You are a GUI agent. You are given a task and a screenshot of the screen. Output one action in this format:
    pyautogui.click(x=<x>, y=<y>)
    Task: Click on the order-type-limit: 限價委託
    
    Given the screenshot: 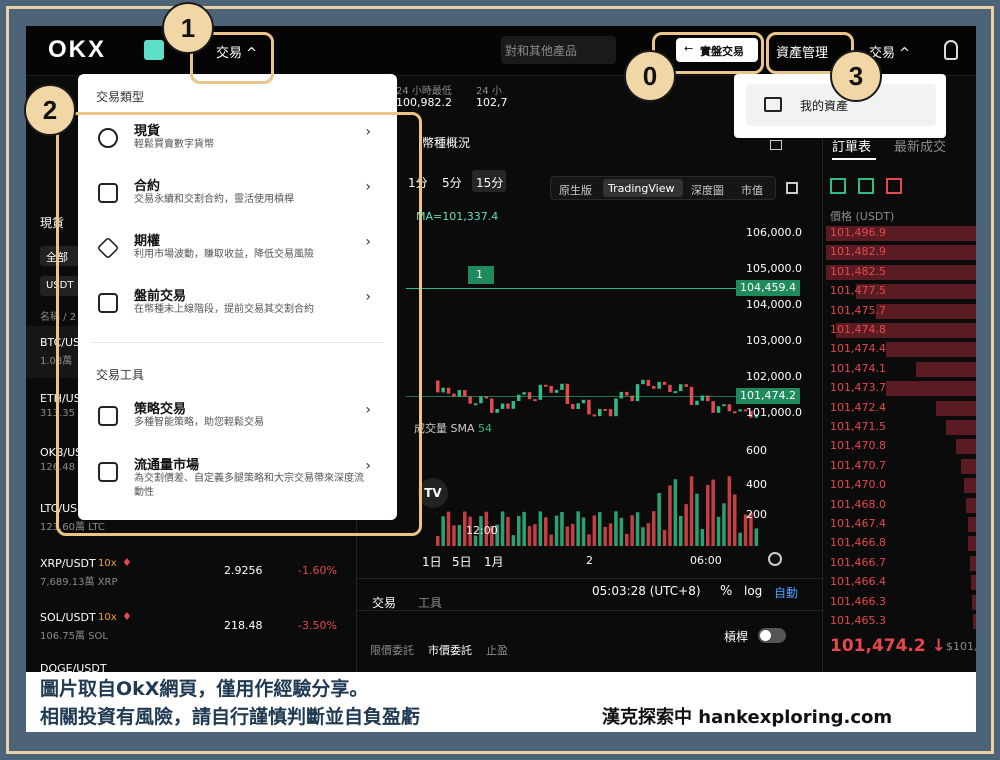 What is the action you would take?
    pyautogui.click(x=392, y=650)
    